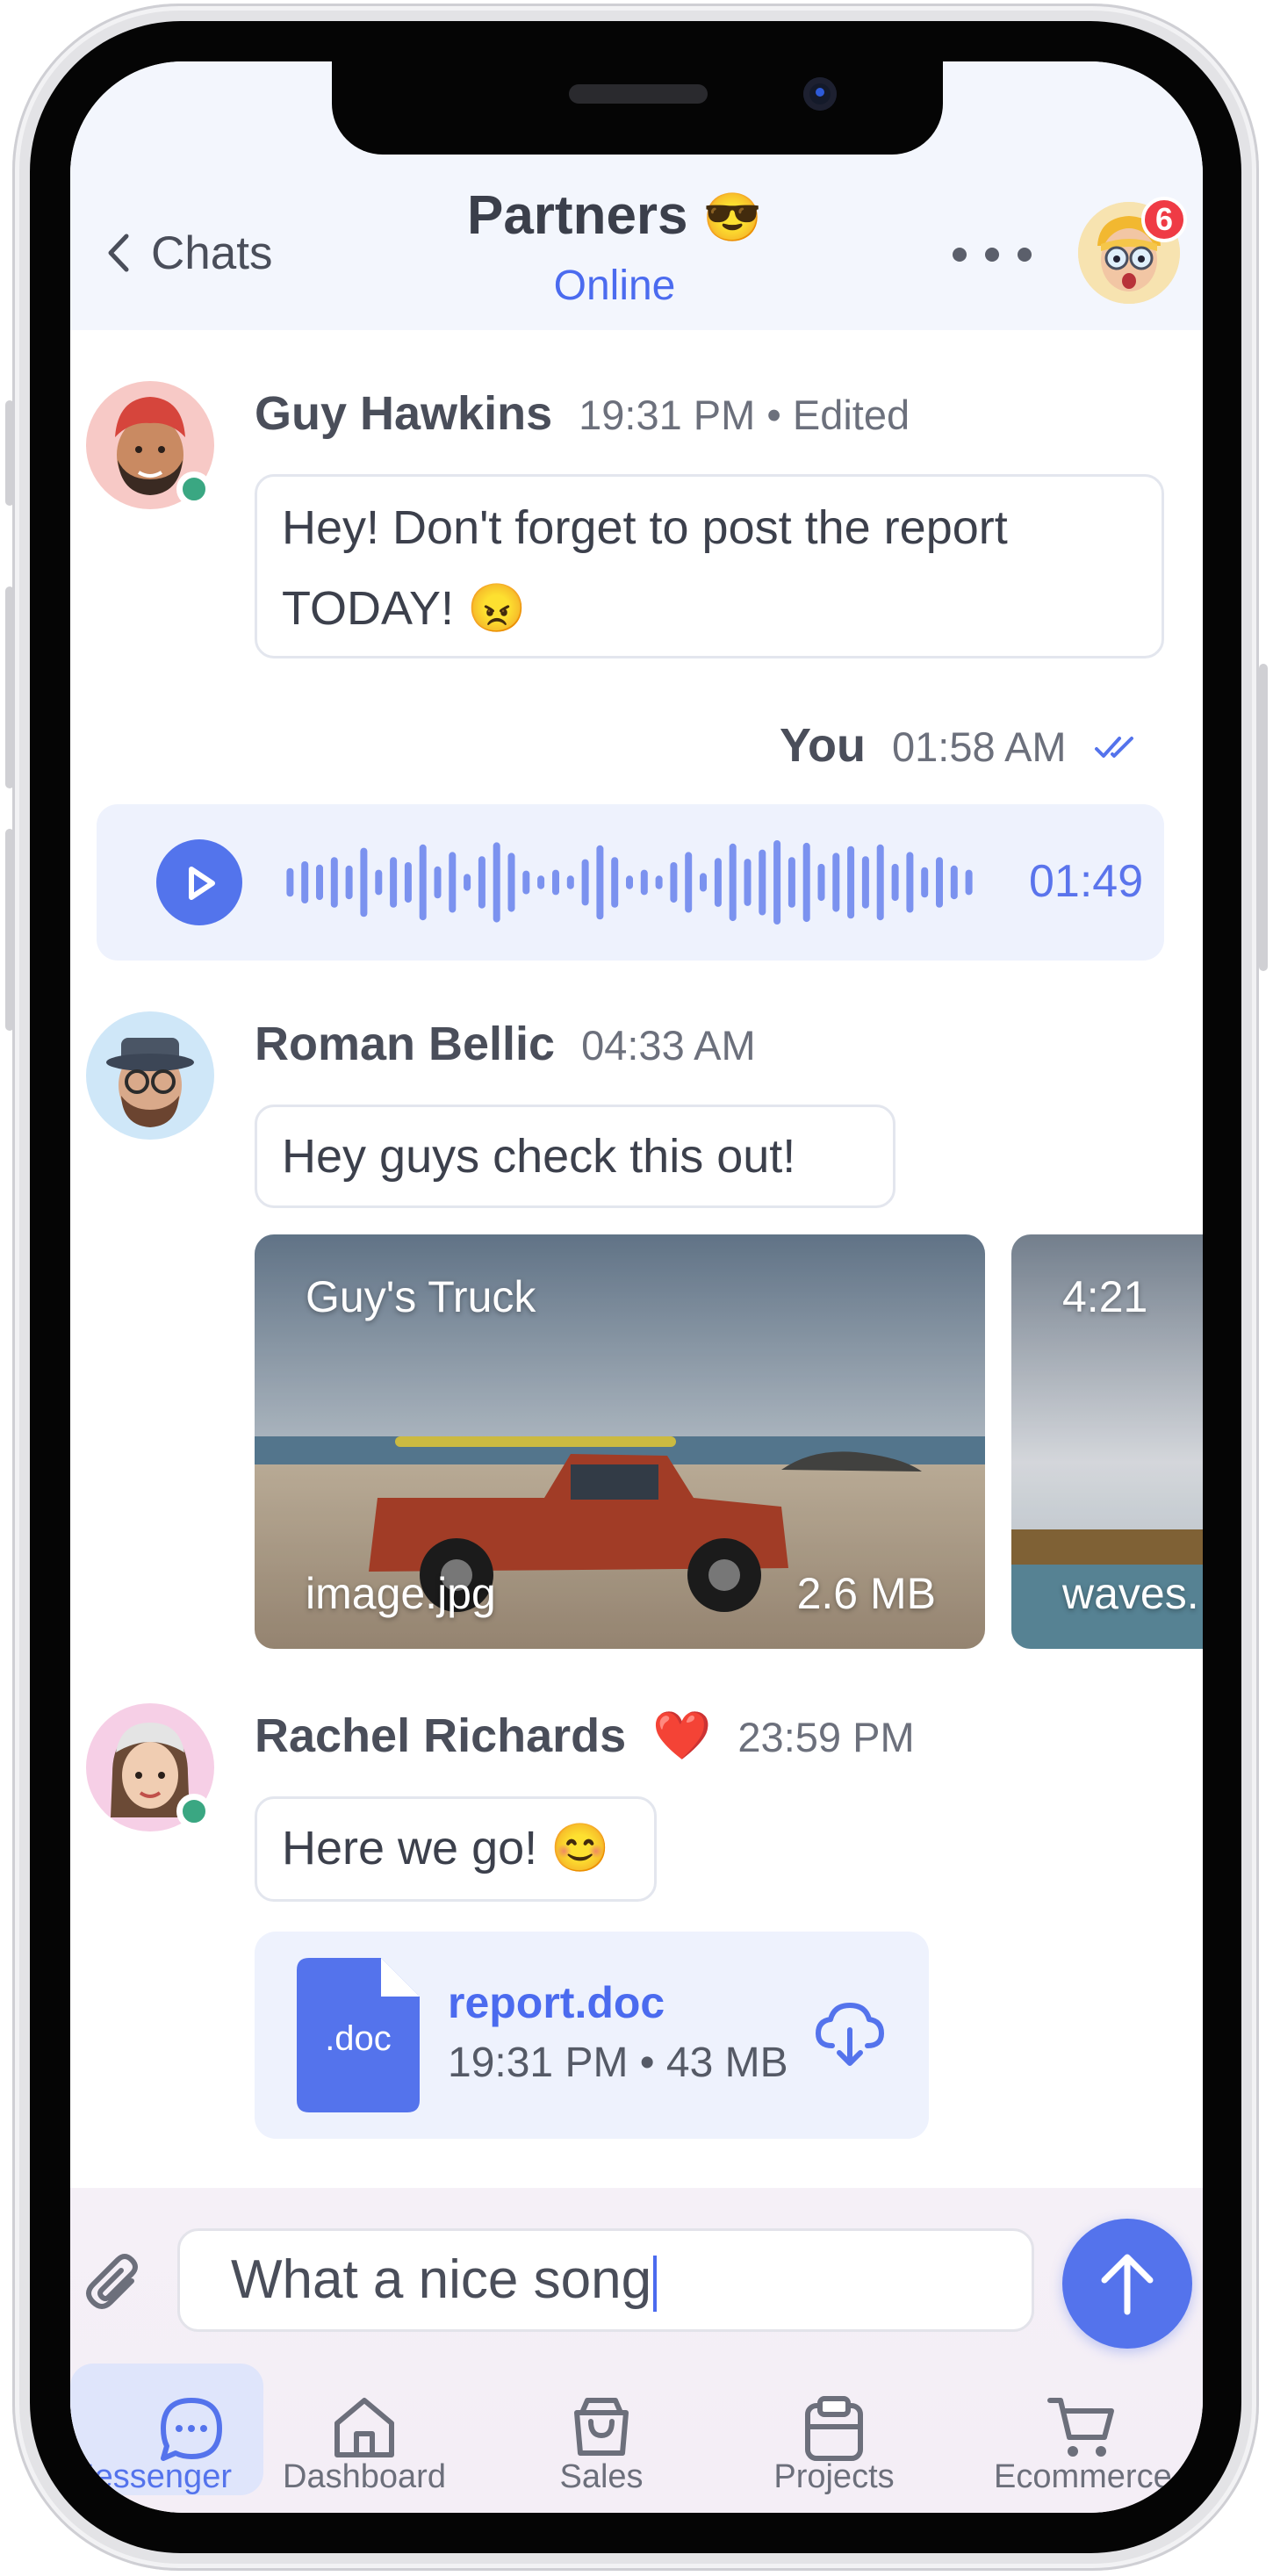 The image size is (1273, 2576). What do you see at coordinates (401, 1593) in the screenshot?
I see `media-filename: image.jpg` at bounding box center [401, 1593].